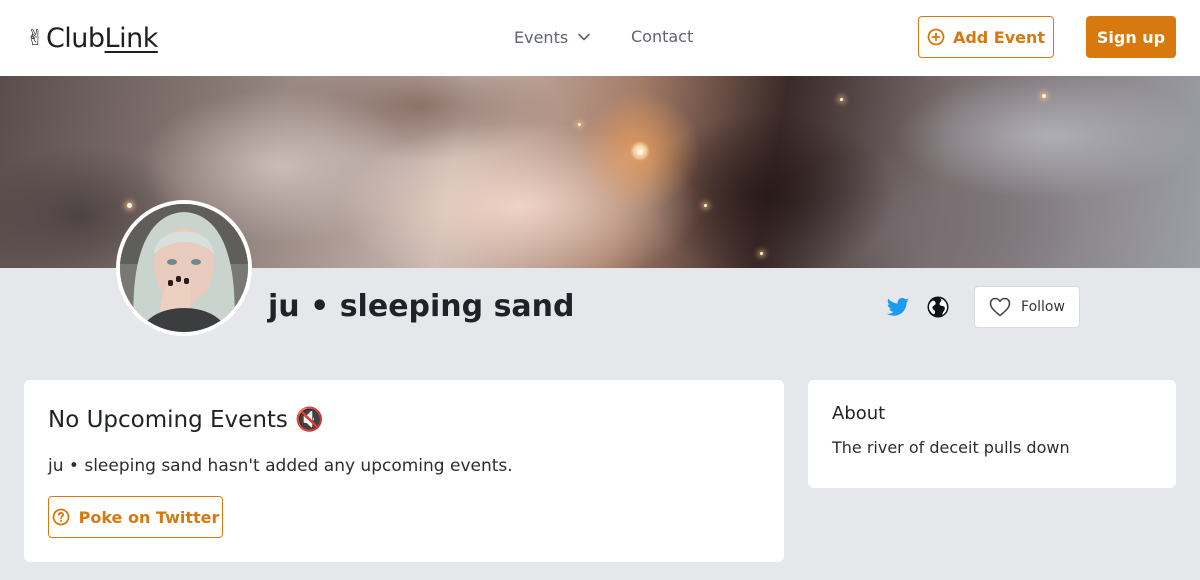 This screenshot has height=580, width=1200. I want to click on plus-circle-icon, so click(936, 37).